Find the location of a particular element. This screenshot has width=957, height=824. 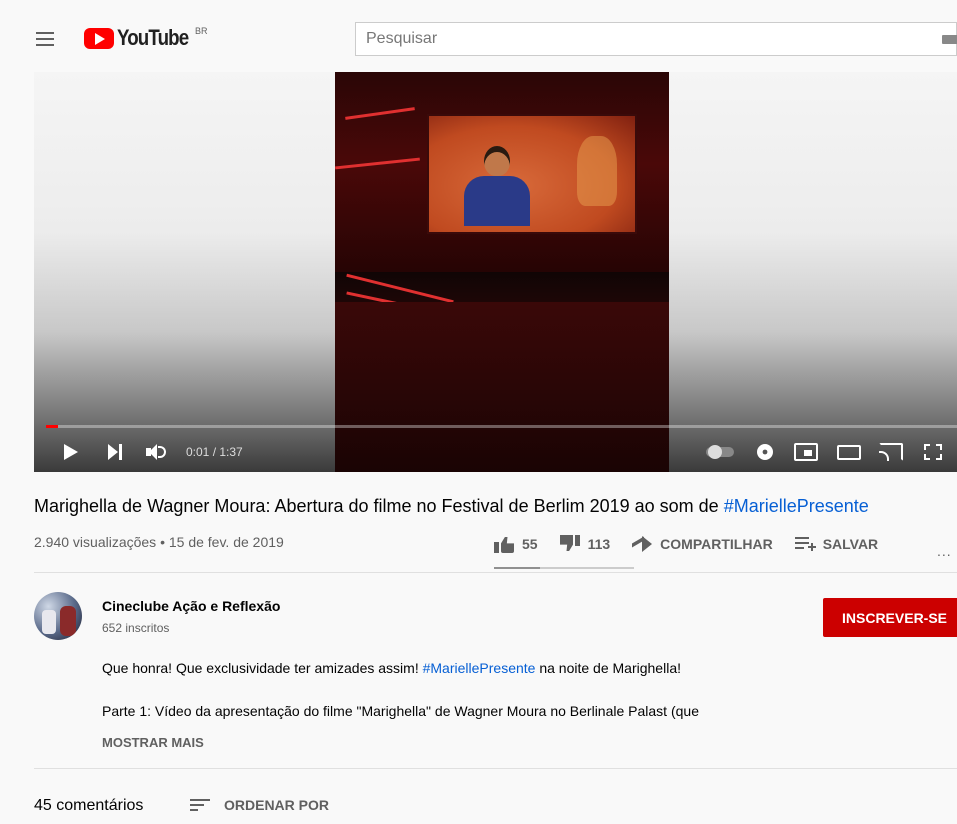

logo-text: YouTube is located at coordinates (153, 37).